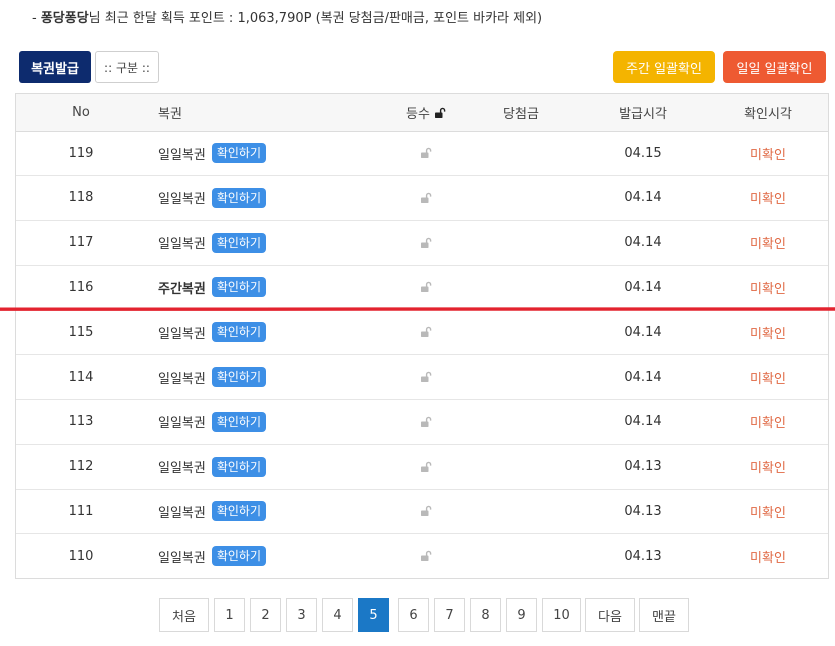  What do you see at coordinates (170, 114) in the screenshot?
I see `header-ticket: 복권` at bounding box center [170, 114].